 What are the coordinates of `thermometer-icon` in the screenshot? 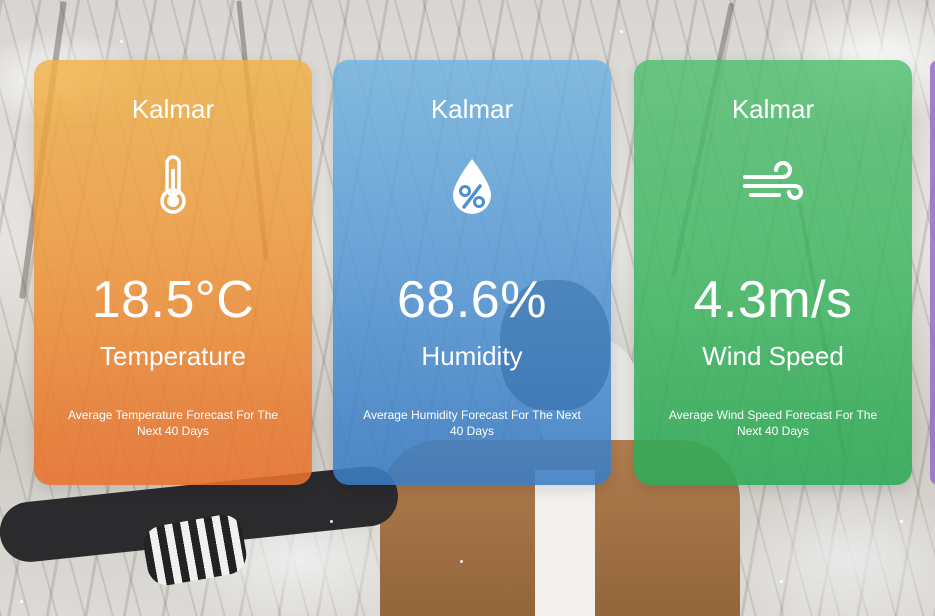 It's located at (173, 185).